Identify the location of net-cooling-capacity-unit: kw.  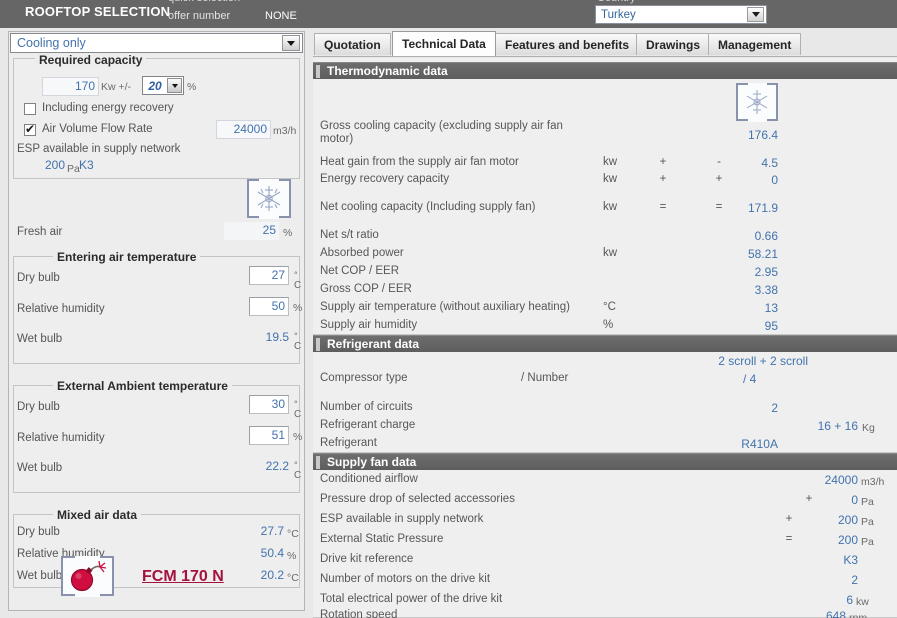
(610, 207).